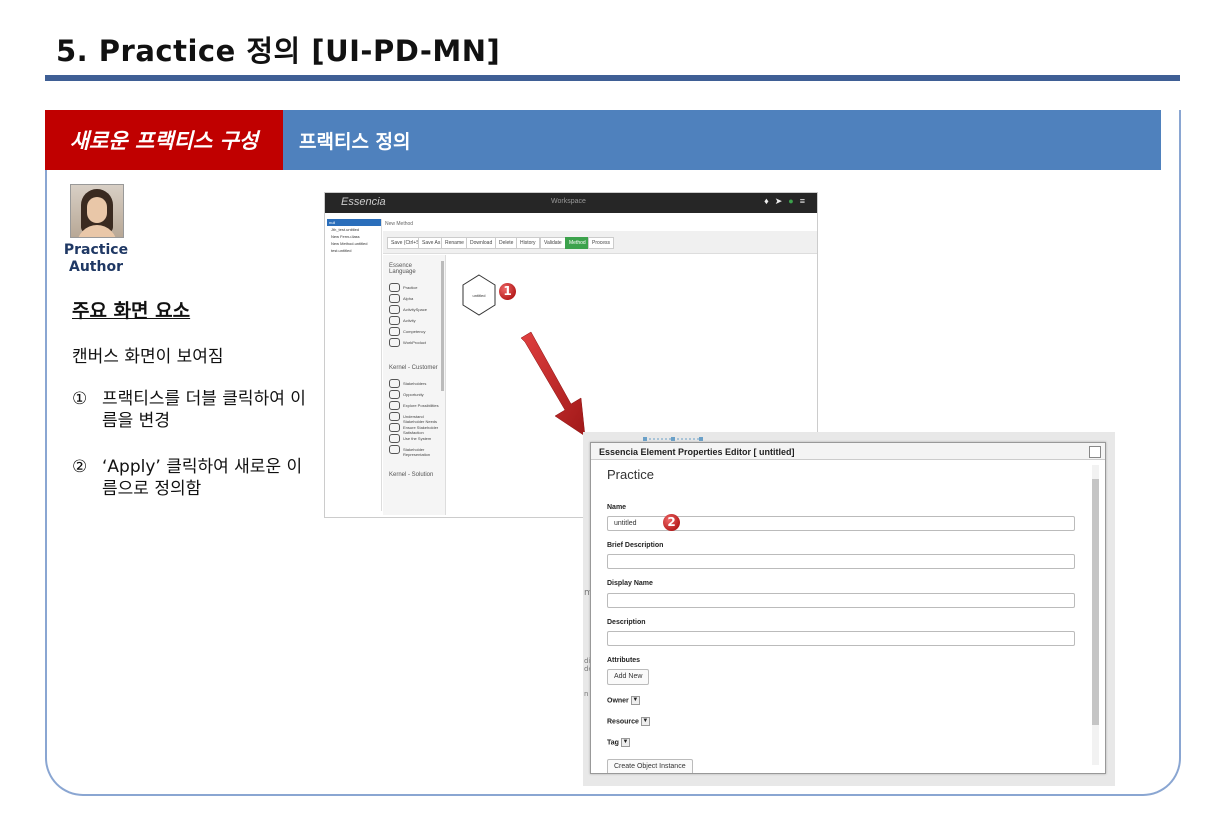 The height and width of the screenshot is (825, 1223). Describe the element at coordinates (624, 660) in the screenshot. I see `attributes-label: Attributes` at that location.